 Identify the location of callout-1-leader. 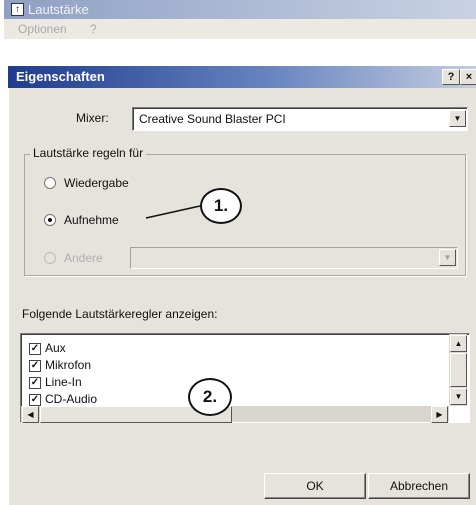
(153, 308).